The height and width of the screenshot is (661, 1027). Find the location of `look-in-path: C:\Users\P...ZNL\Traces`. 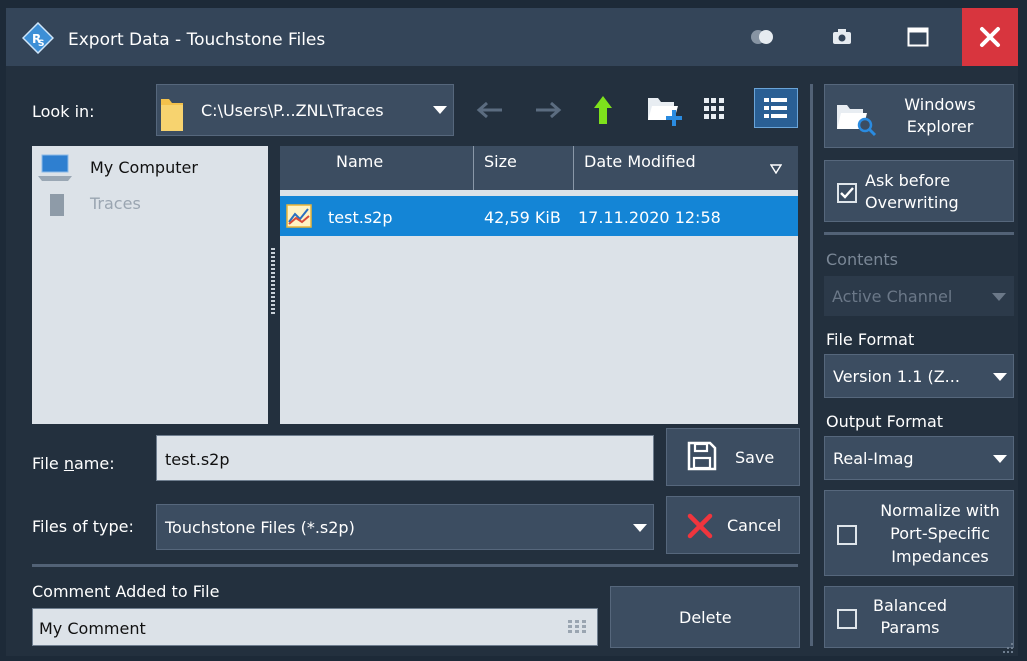

look-in-path: C:\Users\P...ZNL\Traces is located at coordinates (292, 110).